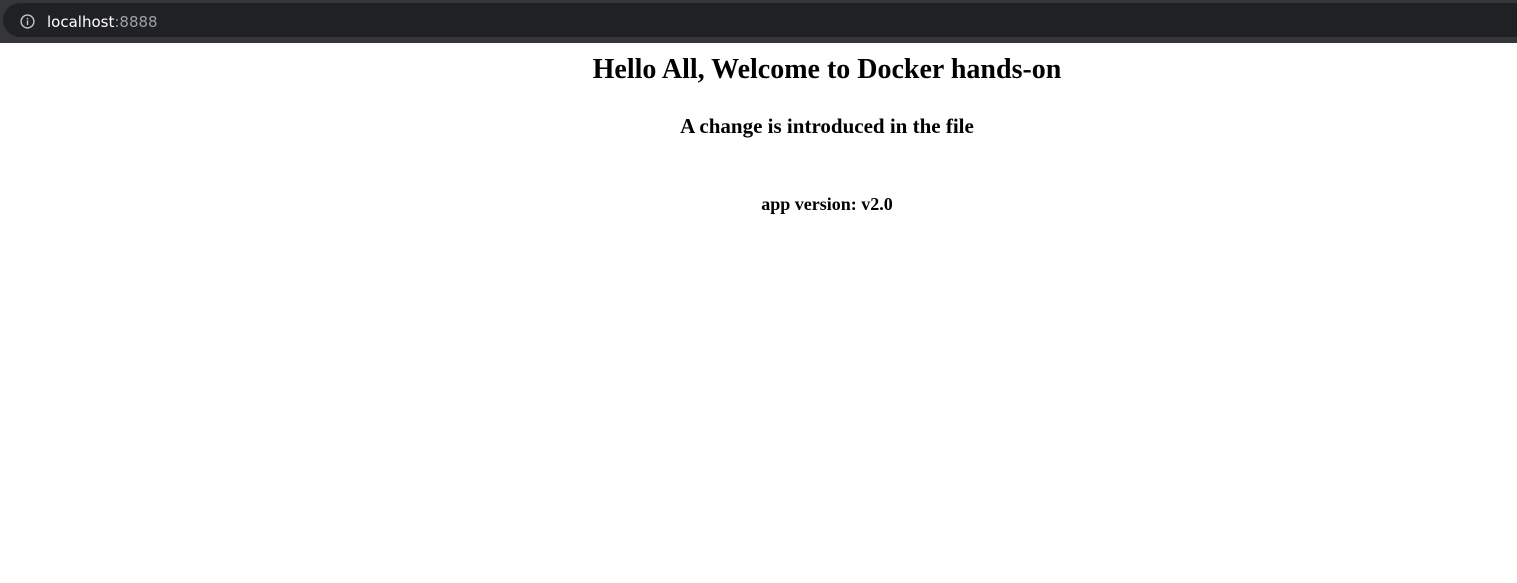 This screenshot has height=583, width=1517. Describe the element at coordinates (827, 204) in the screenshot. I see `app-version-text: app version: v2.0` at that location.